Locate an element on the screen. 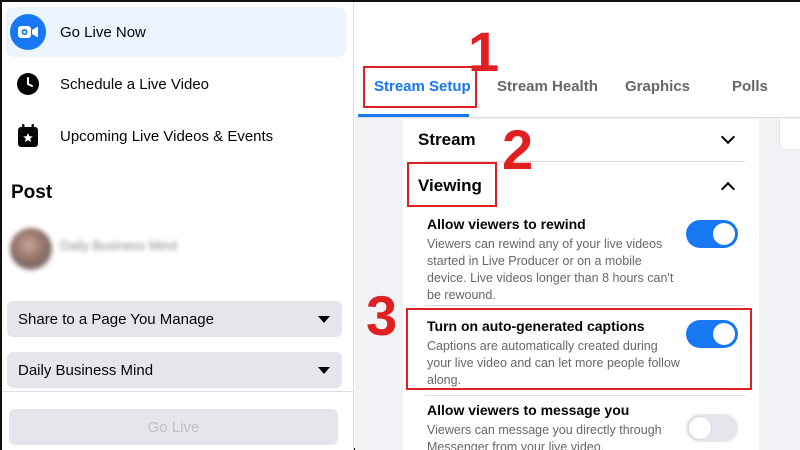  setting-title-captions: Turn on auto-generated captions is located at coordinates (536, 326).